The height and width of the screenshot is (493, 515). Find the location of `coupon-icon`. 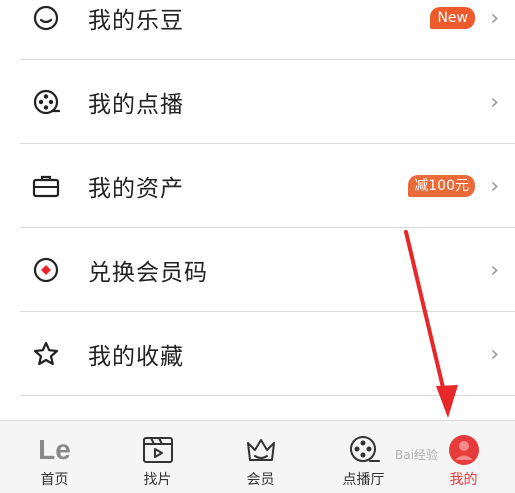

coupon-icon is located at coordinates (46, 270).